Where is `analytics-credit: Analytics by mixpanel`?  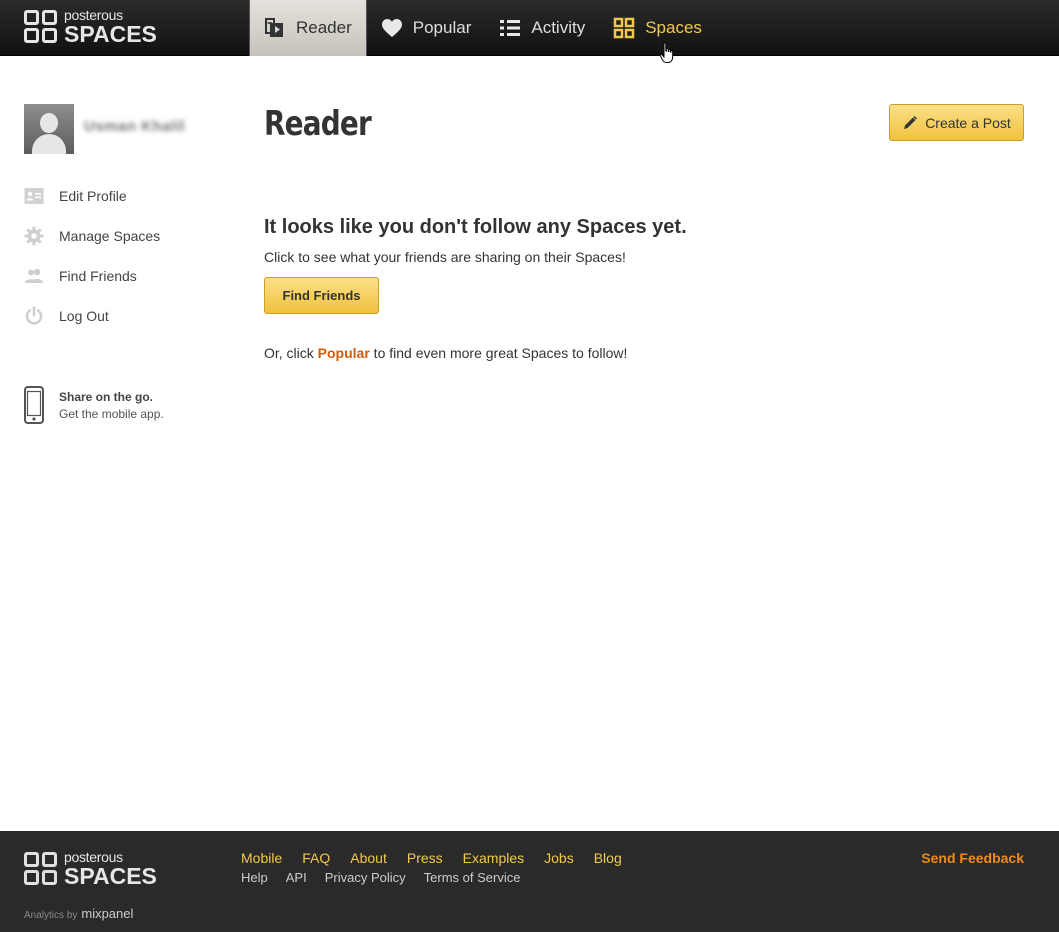
analytics-credit: Analytics by mixpanel is located at coordinates (78, 913).